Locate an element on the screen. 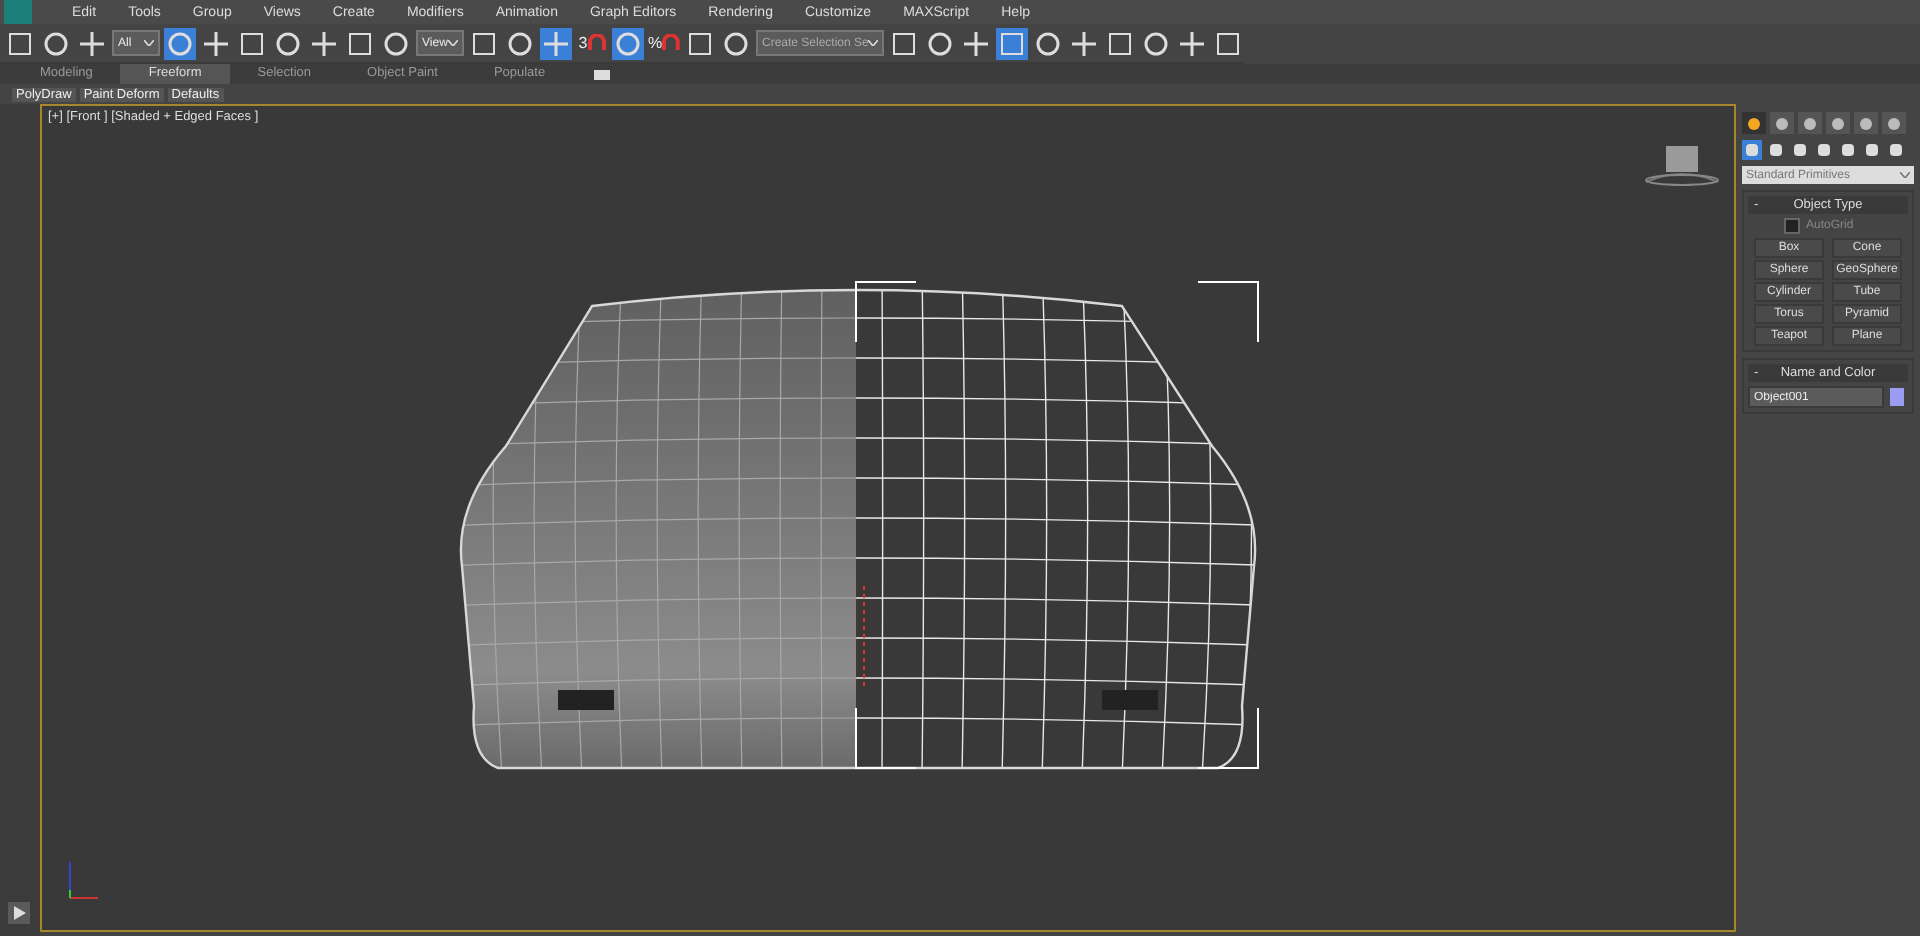  snap-toggle-button: 3 is located at coordinates (592, 43).